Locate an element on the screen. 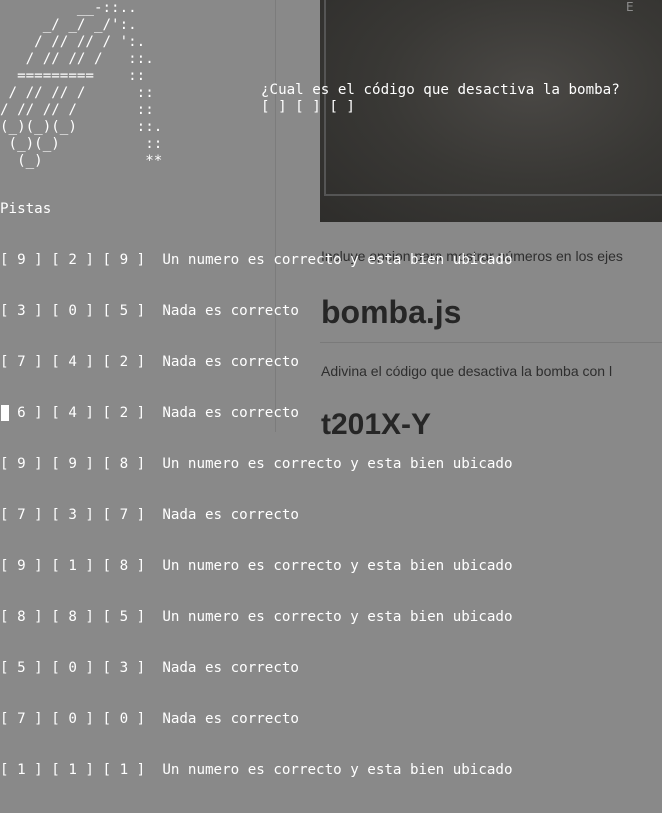  hint-row: [ 7 ] [ 0 ] [ 0 ] Nada es correcto is located at coordinates (256, 719).